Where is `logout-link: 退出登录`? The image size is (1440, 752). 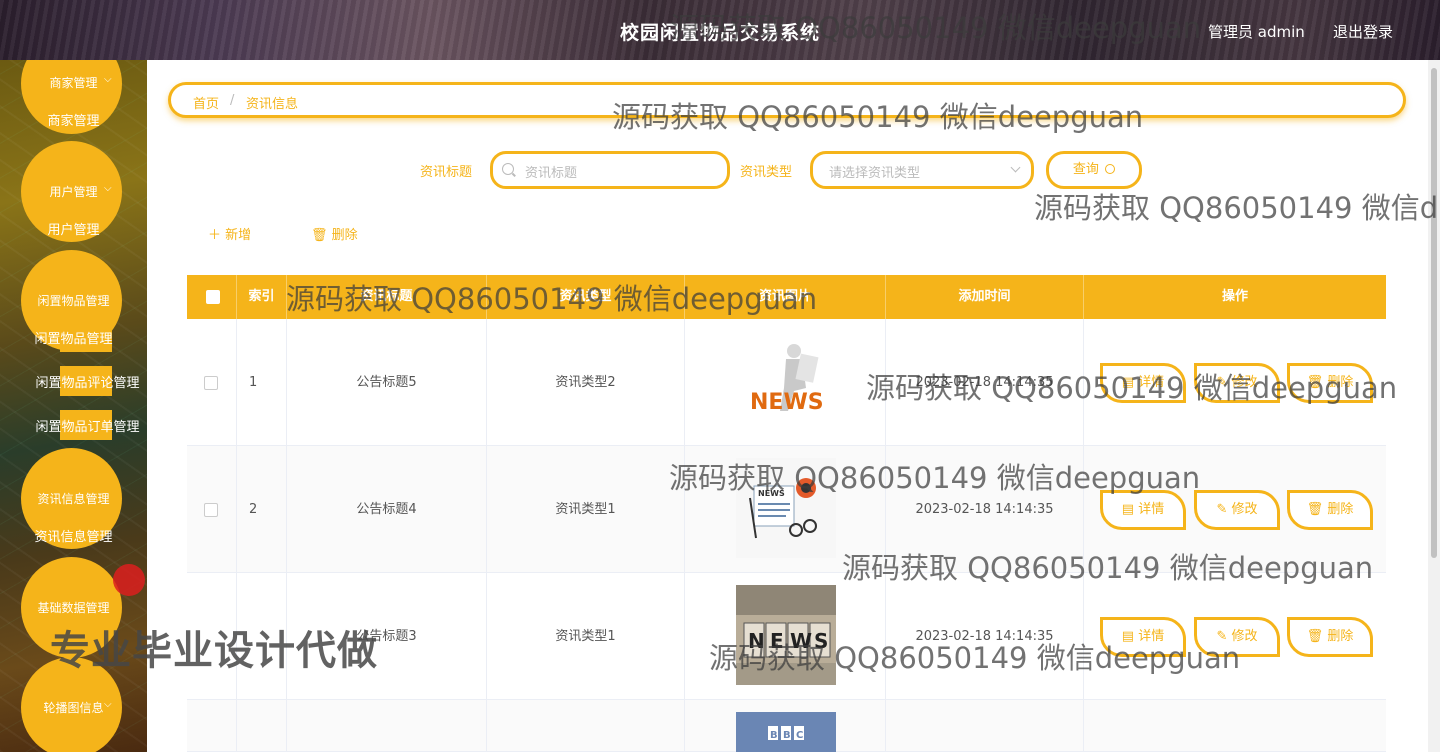
logout-link: 退出登录 is located at coordinates (1363, 31).